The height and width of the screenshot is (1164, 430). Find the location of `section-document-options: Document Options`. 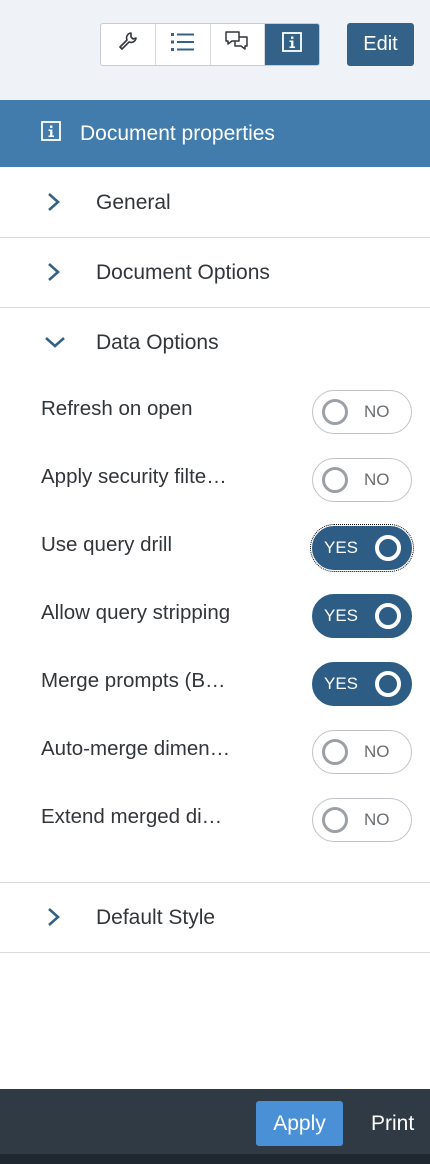

section-document-options: Document Options is located at coordinates (215, 273).